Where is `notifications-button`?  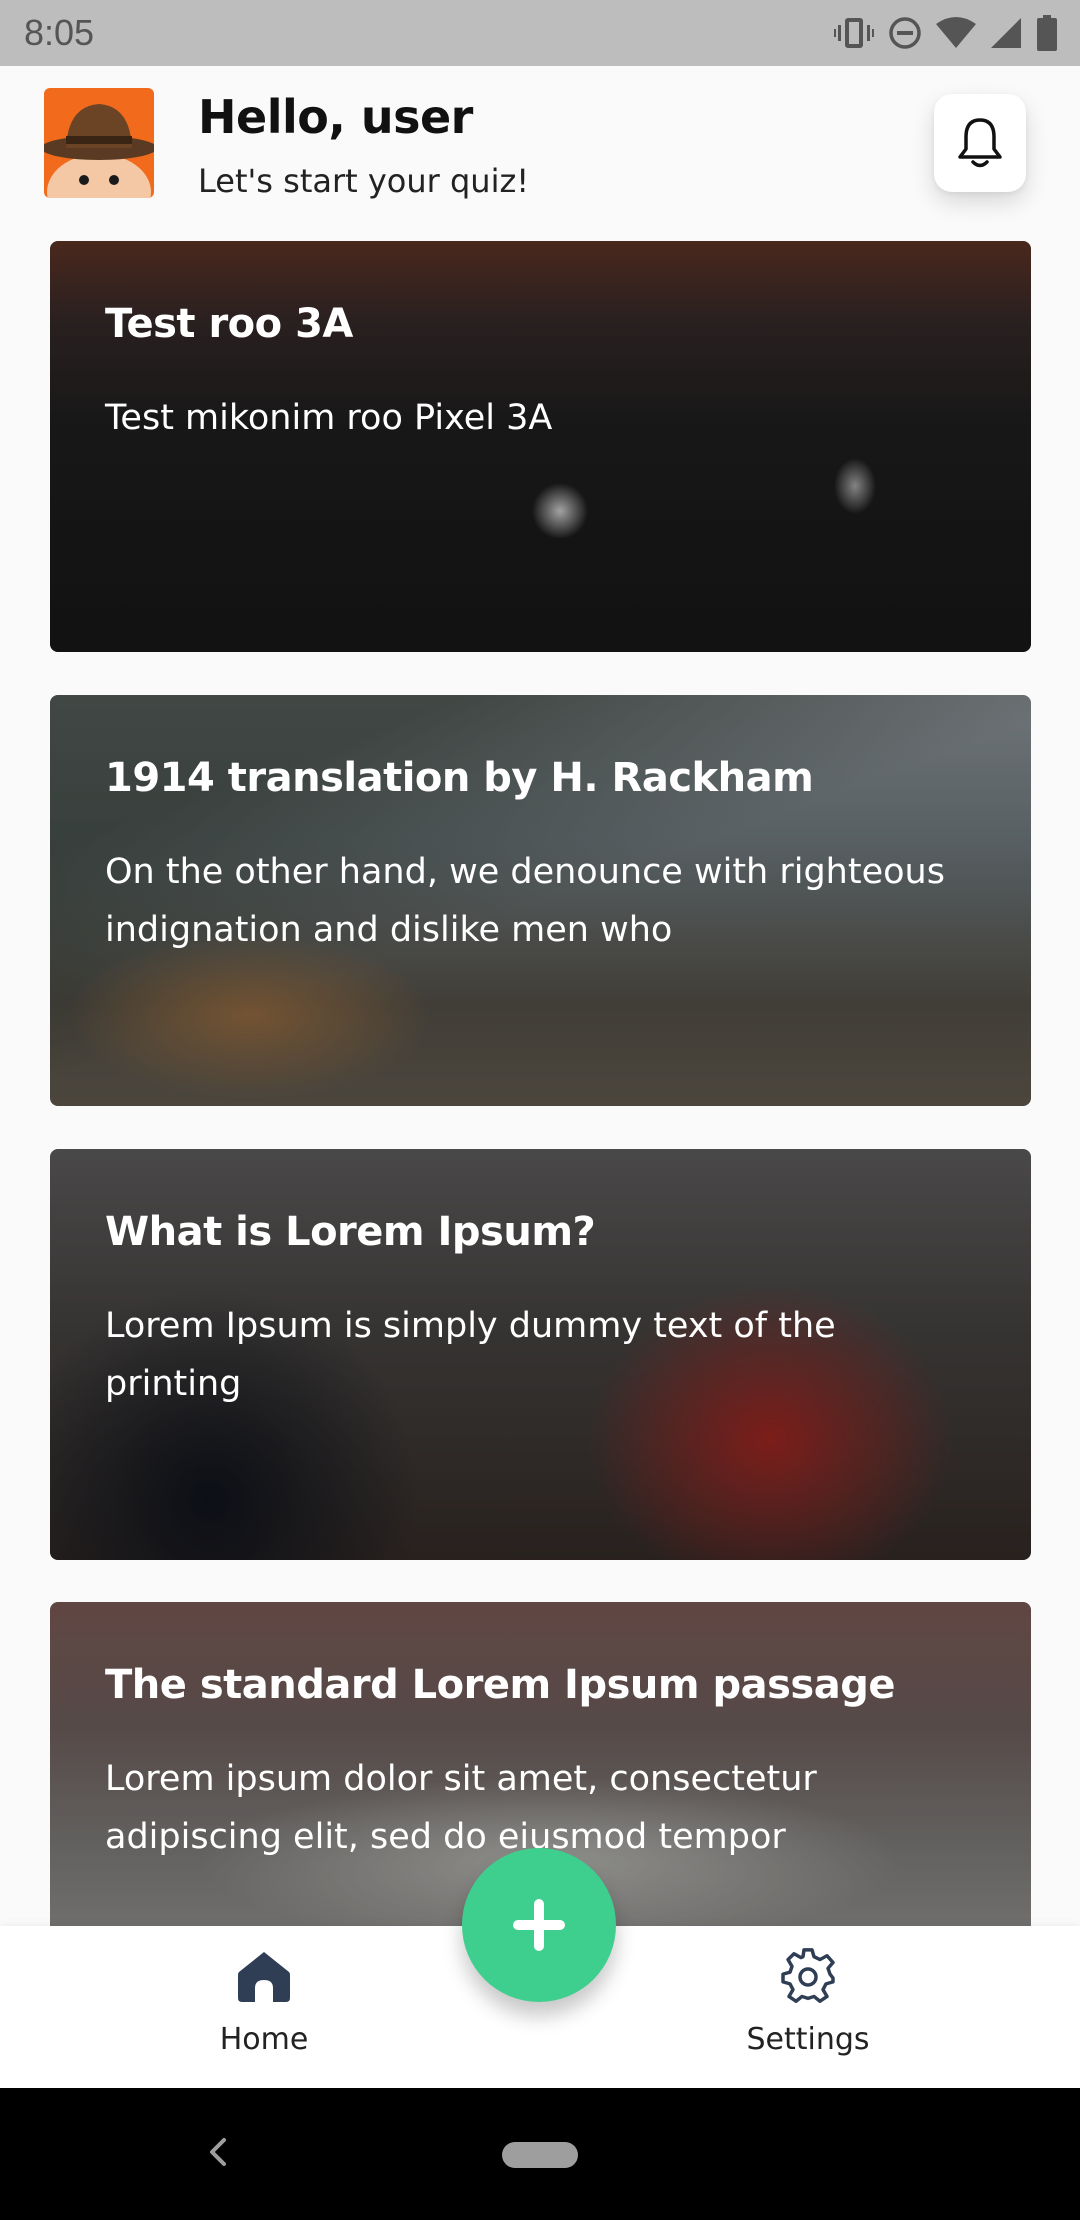
notifications-button is located at coordinates (980, 143).